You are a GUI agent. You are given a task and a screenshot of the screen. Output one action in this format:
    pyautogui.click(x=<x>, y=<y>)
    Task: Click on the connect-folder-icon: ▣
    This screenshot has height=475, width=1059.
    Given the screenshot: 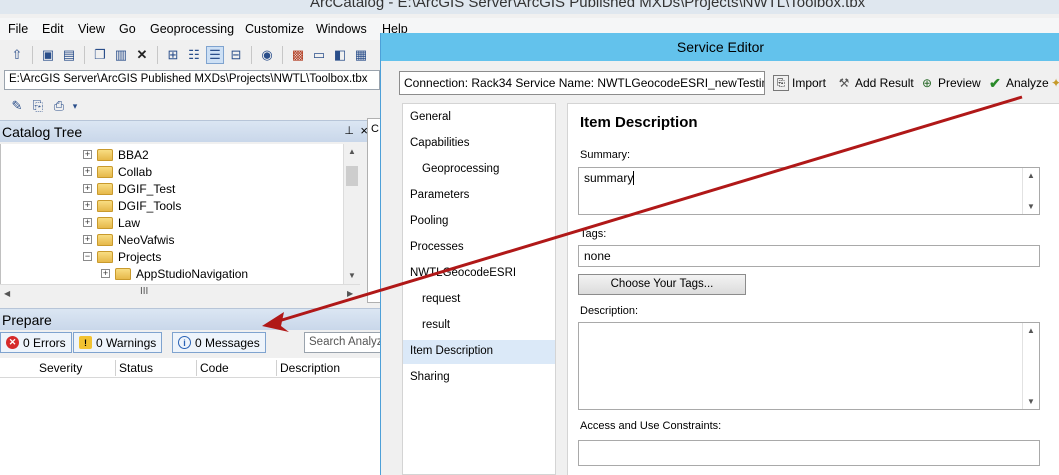 What is the action you would take?
    pyautogui.click(x=48, y=55)
    